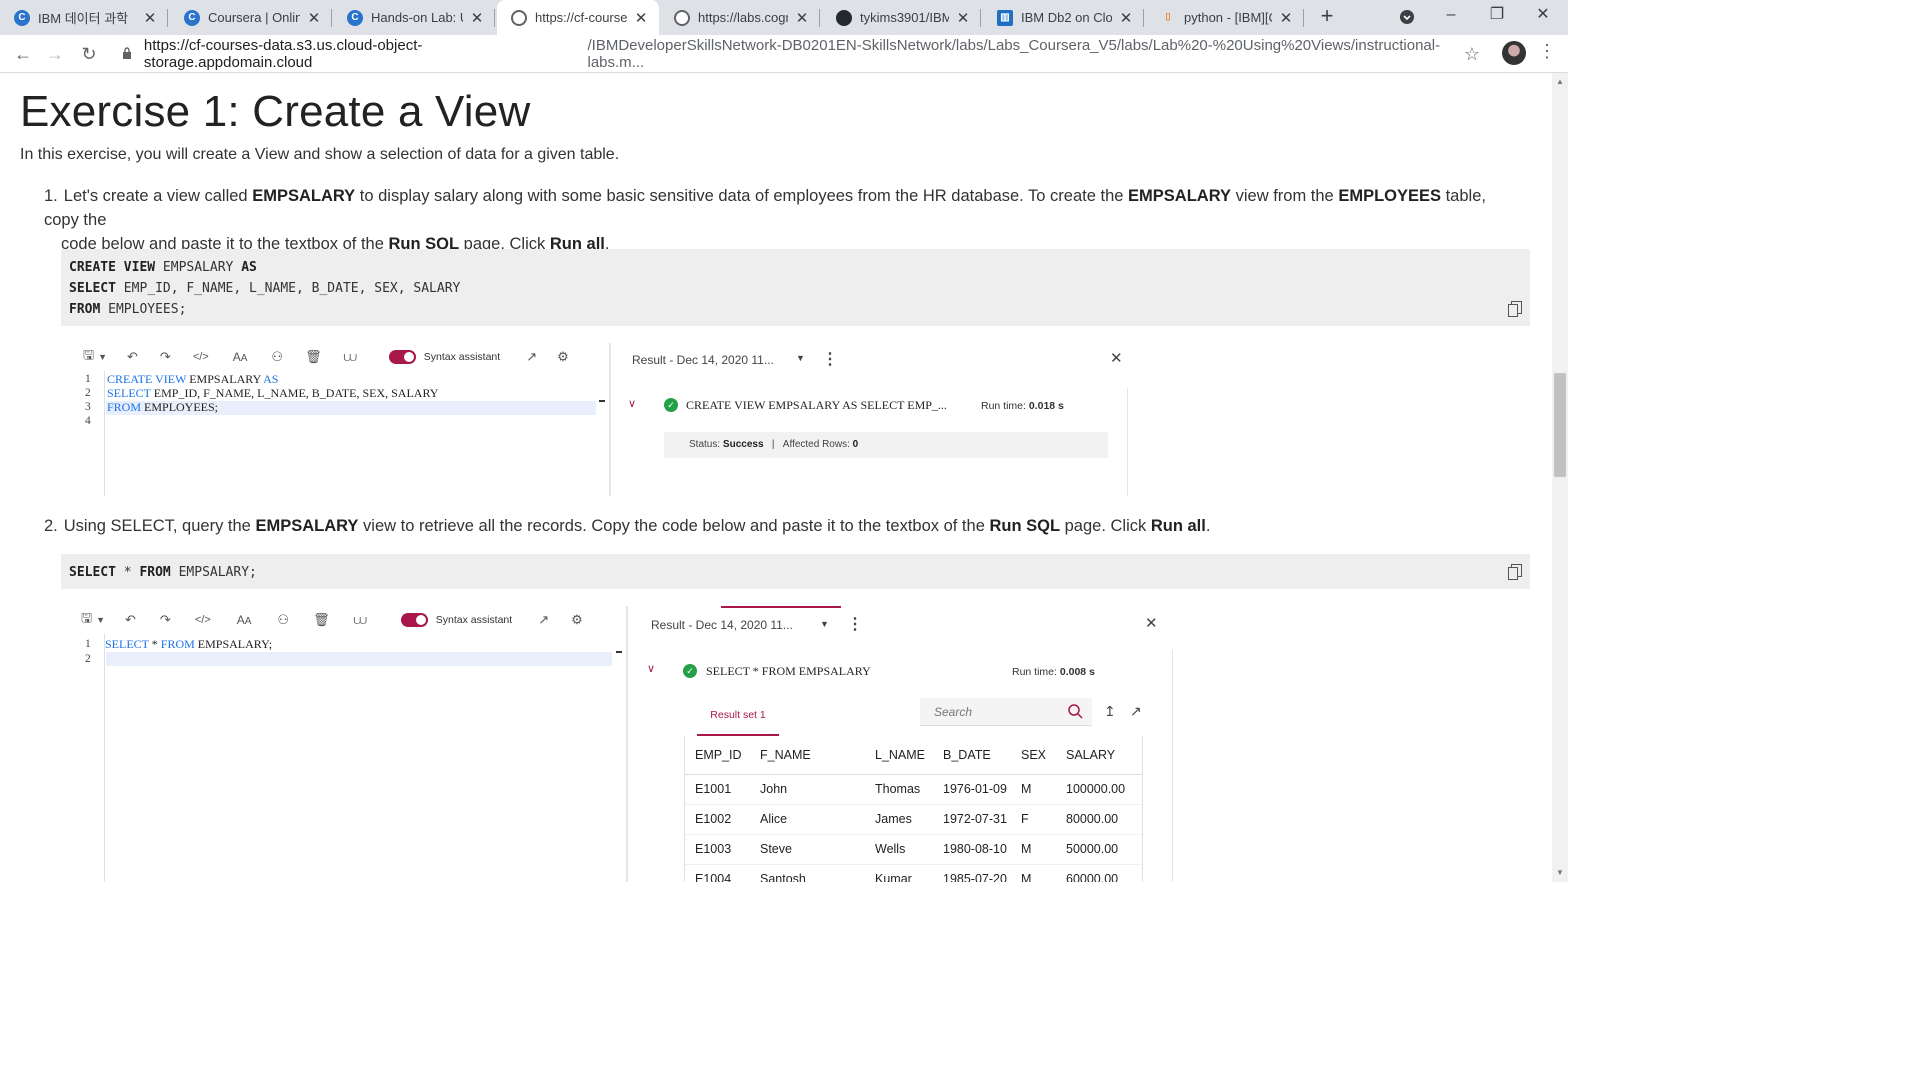 The width and height of the screenshot is (1920, 1080). I want to click on forward-icon: →, so click(55, 54).